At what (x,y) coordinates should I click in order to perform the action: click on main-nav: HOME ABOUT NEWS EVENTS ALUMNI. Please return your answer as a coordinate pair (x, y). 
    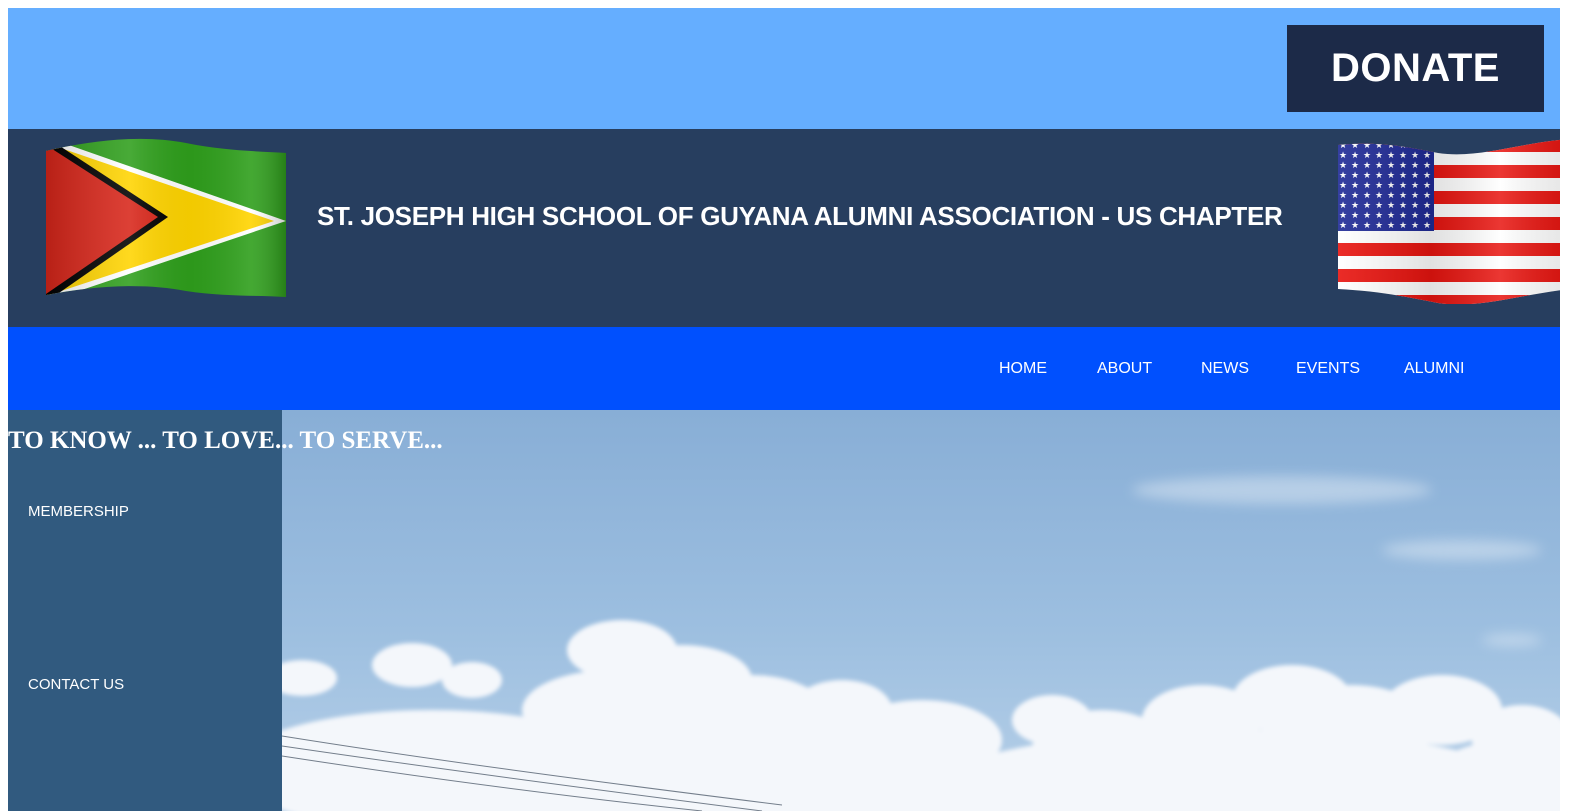
    Looking at the image, I should click on (784, 368).